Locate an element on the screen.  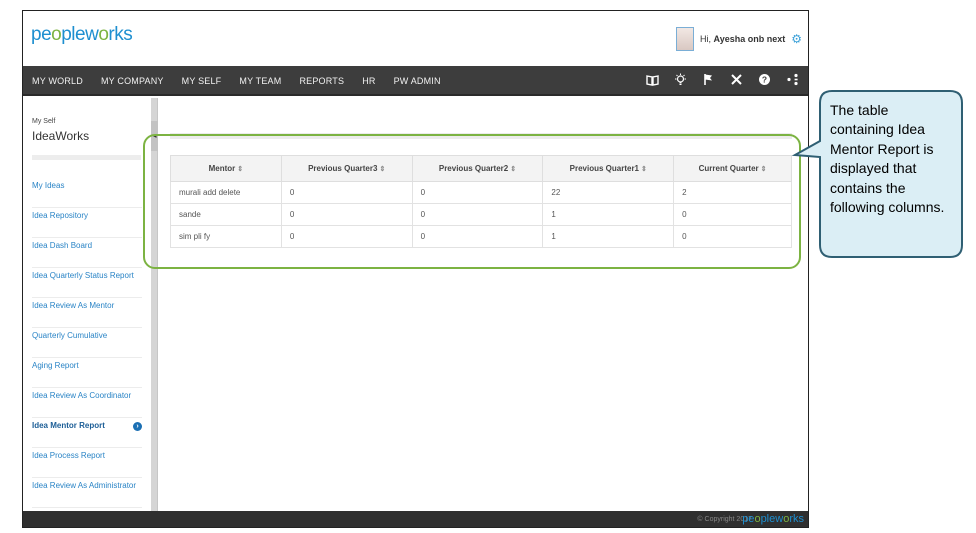
sidebar-item: Idea Review As Mentor is located at coordinates (87, 313).